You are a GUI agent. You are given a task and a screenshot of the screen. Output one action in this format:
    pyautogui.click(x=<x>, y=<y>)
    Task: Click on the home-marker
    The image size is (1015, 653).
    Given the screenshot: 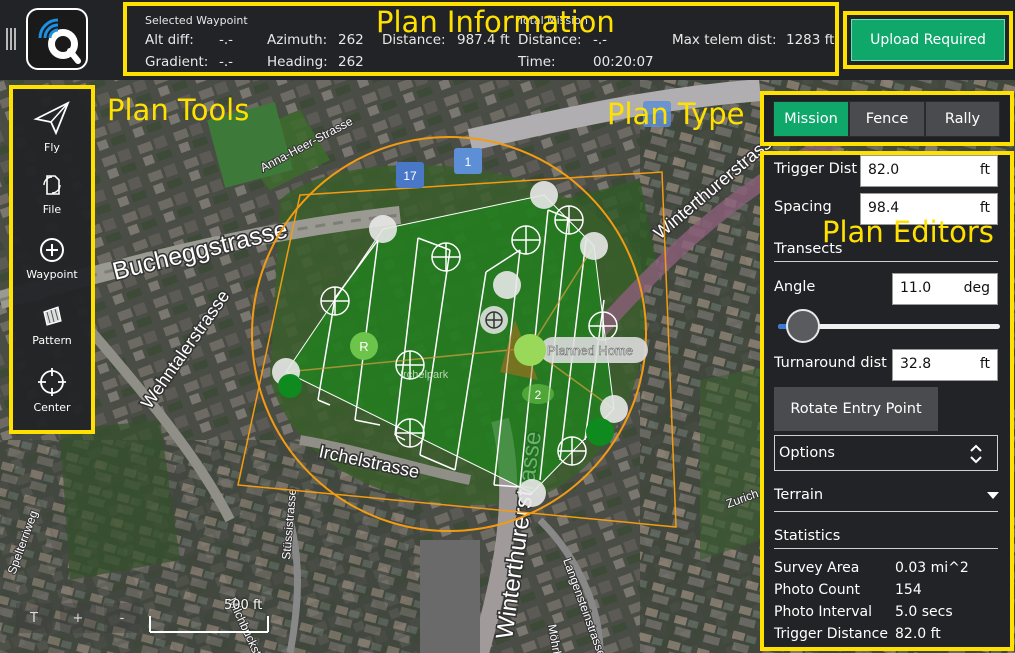 What is the action you would take?
    pyautogui.click(x=530, y=350)
    